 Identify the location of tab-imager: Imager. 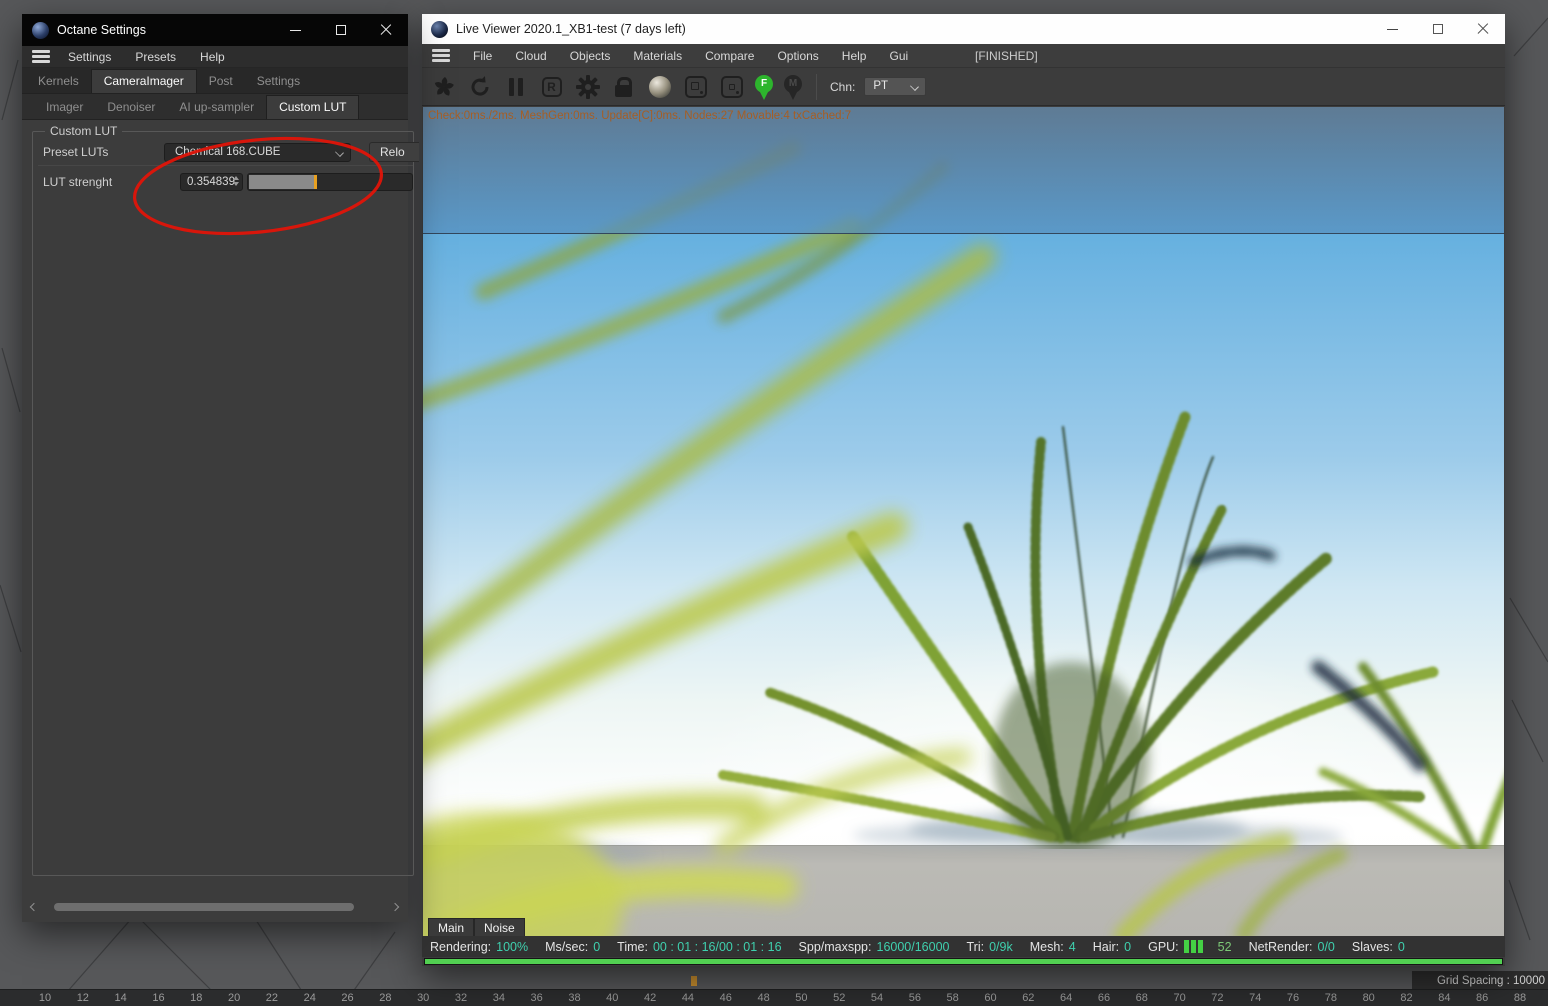
(64, 107).